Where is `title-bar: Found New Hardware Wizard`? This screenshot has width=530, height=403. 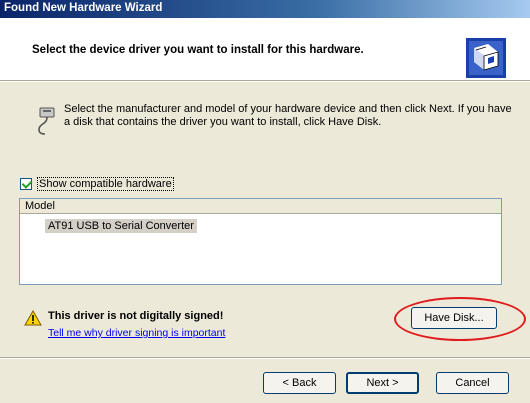 title-bar: Found New Hardware Wizard is located at coordinates (265, 9).